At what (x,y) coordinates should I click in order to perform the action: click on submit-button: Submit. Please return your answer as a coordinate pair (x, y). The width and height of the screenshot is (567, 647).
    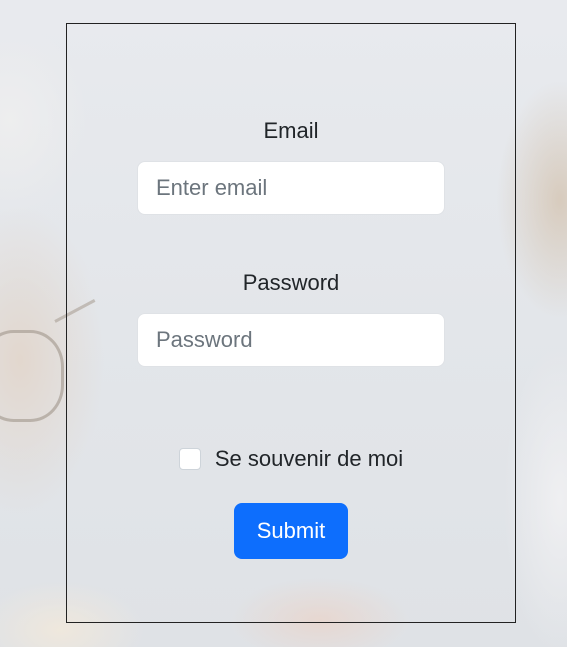
    Looking at the image, I should click on (291, 531).